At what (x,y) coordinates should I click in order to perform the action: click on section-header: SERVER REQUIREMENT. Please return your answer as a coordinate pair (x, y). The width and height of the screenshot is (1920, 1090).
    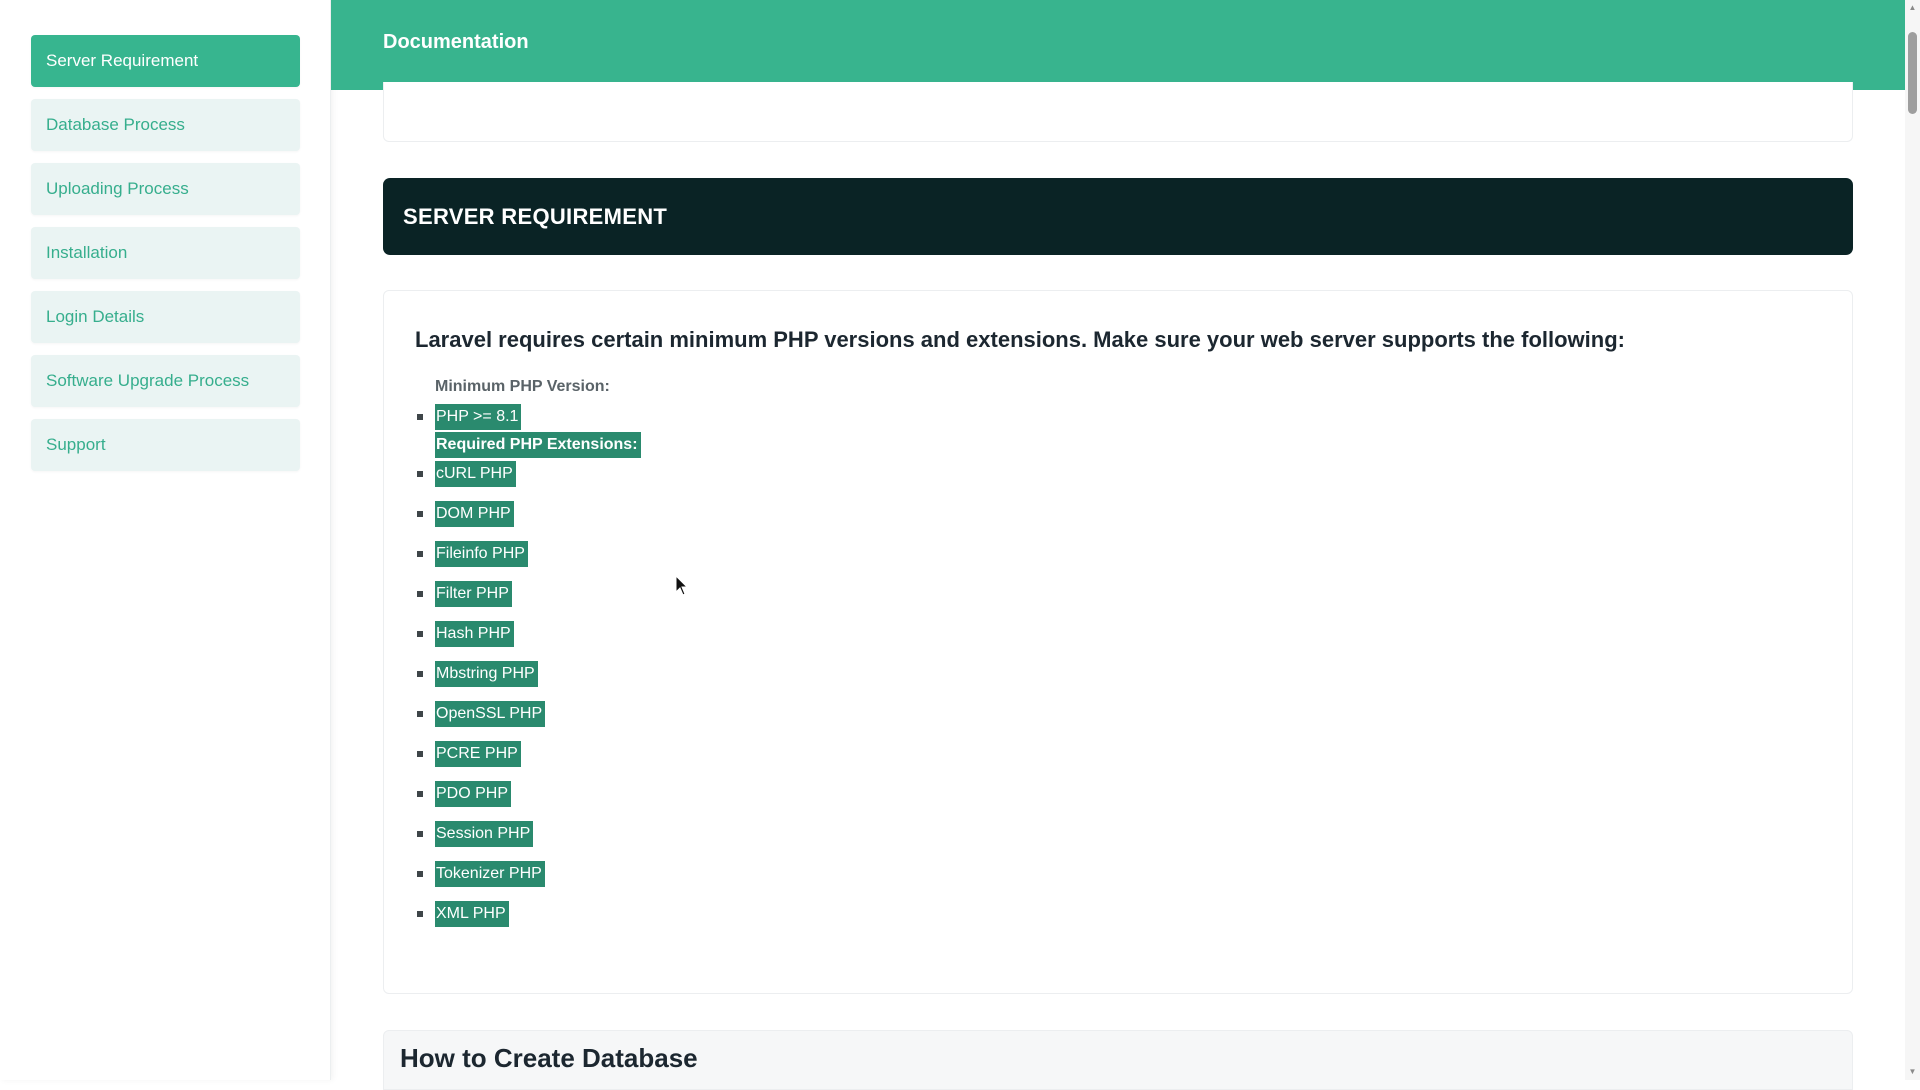
    Looking at the image, I should click on (1118, 216).